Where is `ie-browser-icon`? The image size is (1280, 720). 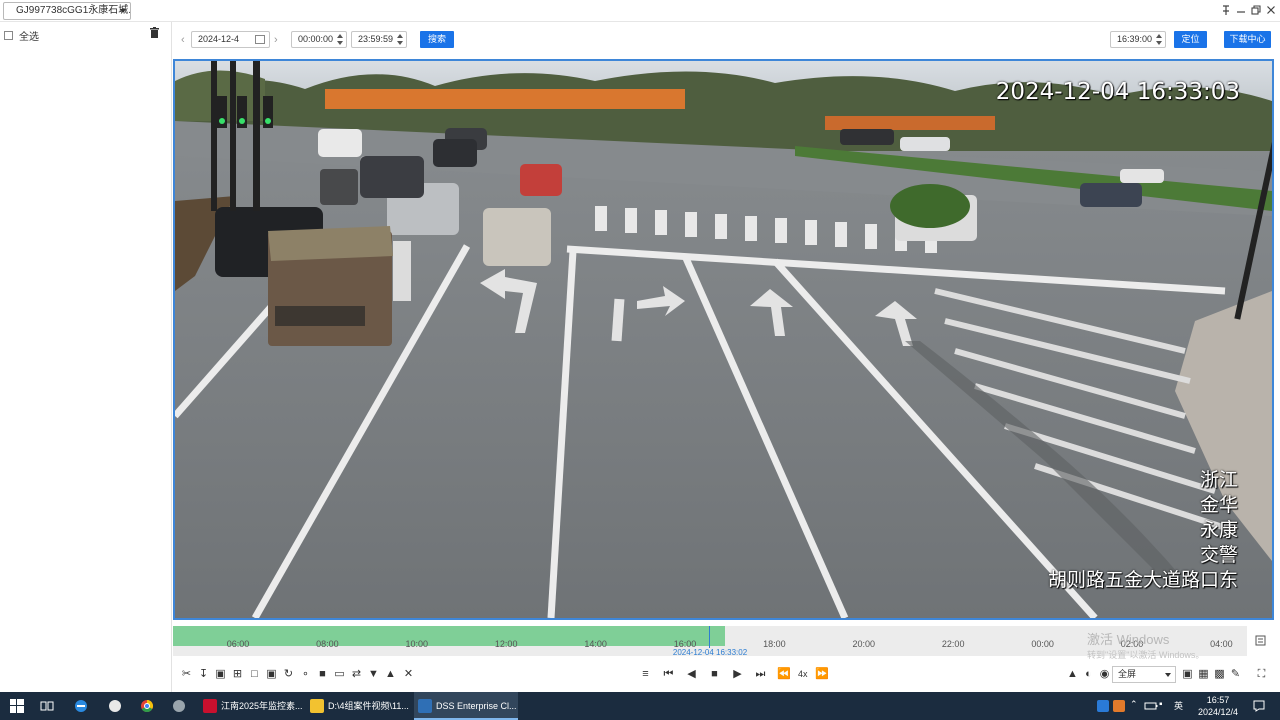
ie-browser-icon is located at coordinates (81, 706).